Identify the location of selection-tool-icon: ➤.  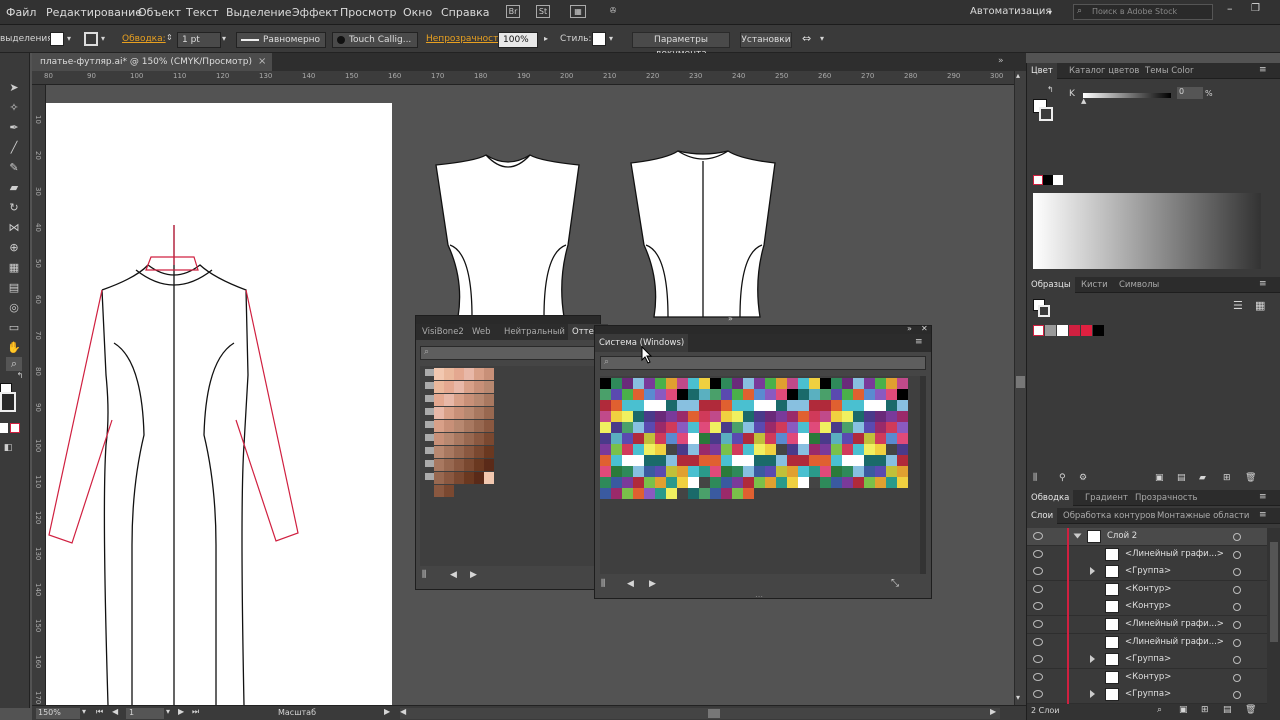
(14, 88).